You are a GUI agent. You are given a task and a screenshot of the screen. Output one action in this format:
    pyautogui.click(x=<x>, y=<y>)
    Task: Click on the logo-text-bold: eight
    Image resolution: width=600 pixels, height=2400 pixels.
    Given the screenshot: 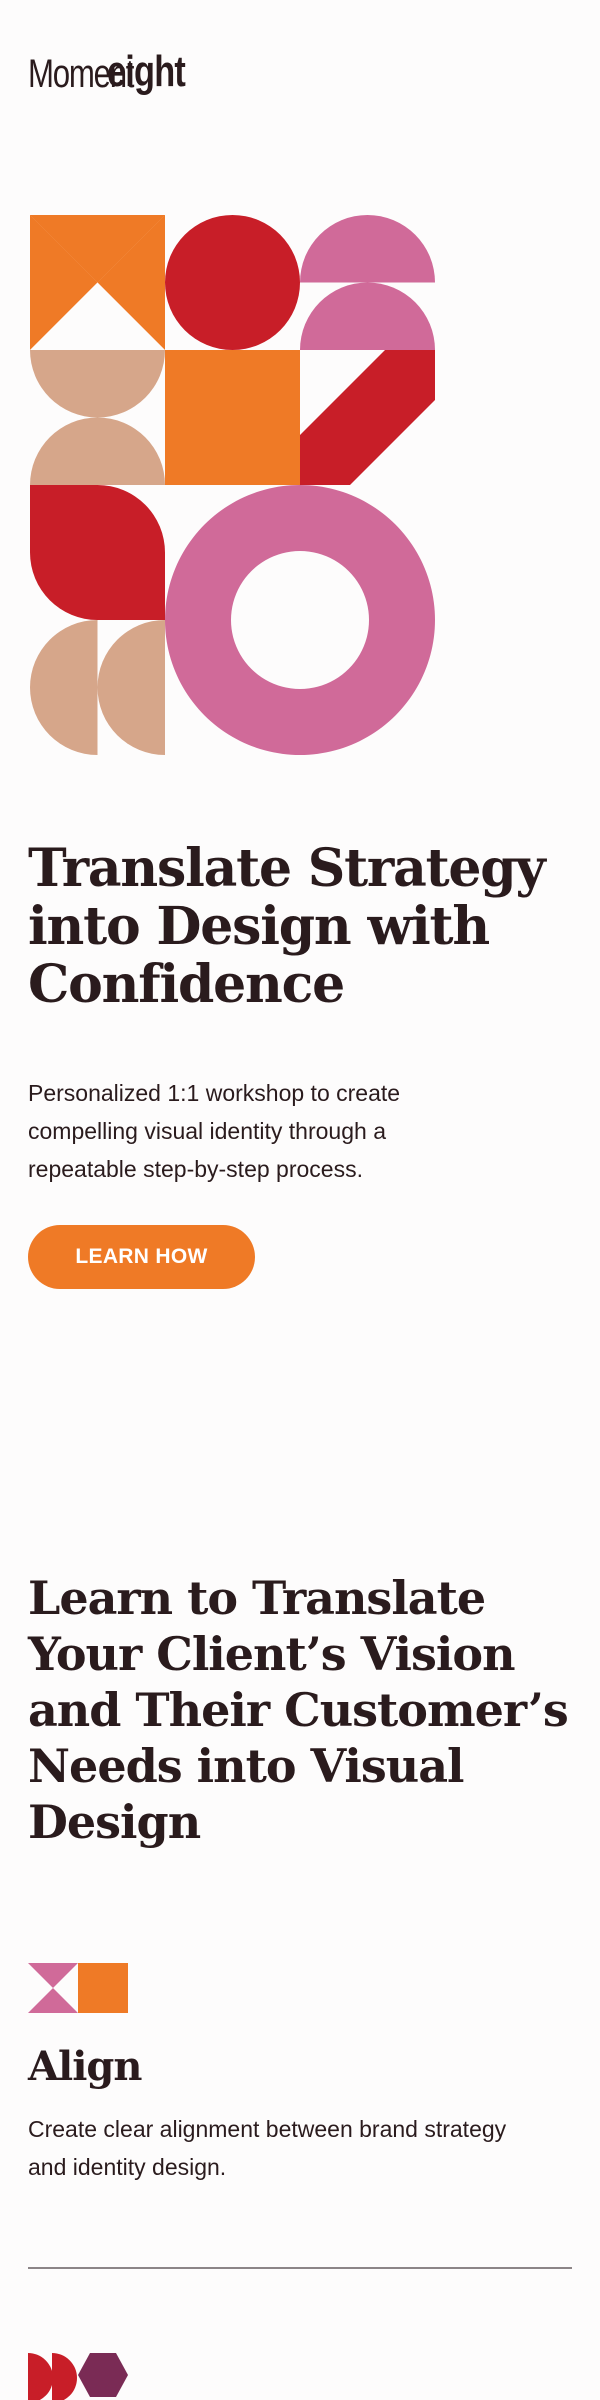 What is the action you would take?
    pyautogui.click(x=146, y=71)
    